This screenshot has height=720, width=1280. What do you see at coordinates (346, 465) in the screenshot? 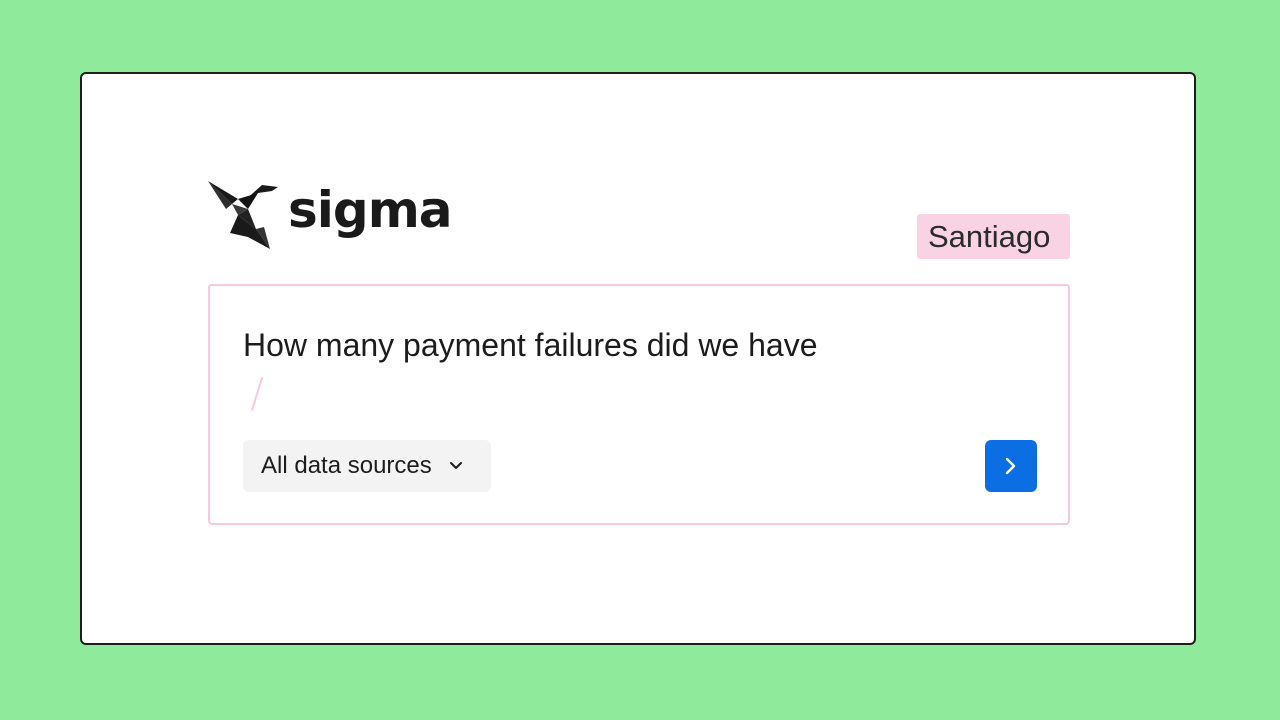
I see `data-source-label: All data sources` at bounding box center [346, 465].